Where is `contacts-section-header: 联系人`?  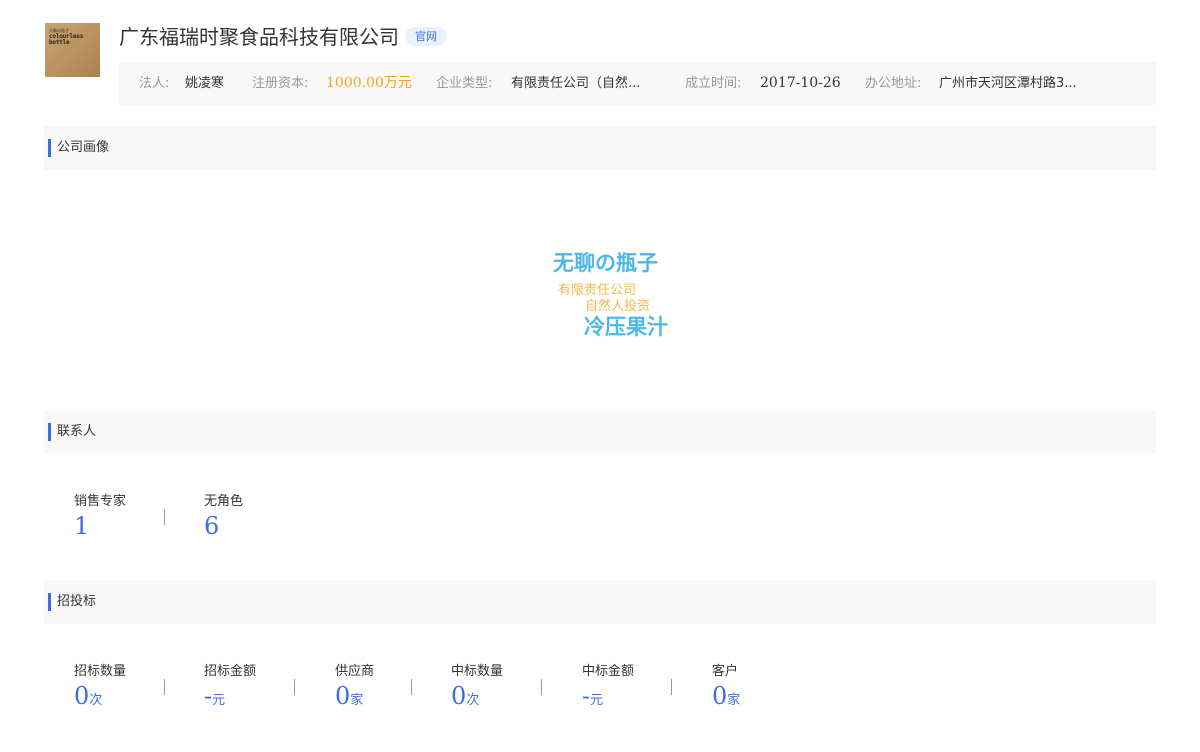
contacts-section-header: 联系人 is located at coordinates (600, 432).